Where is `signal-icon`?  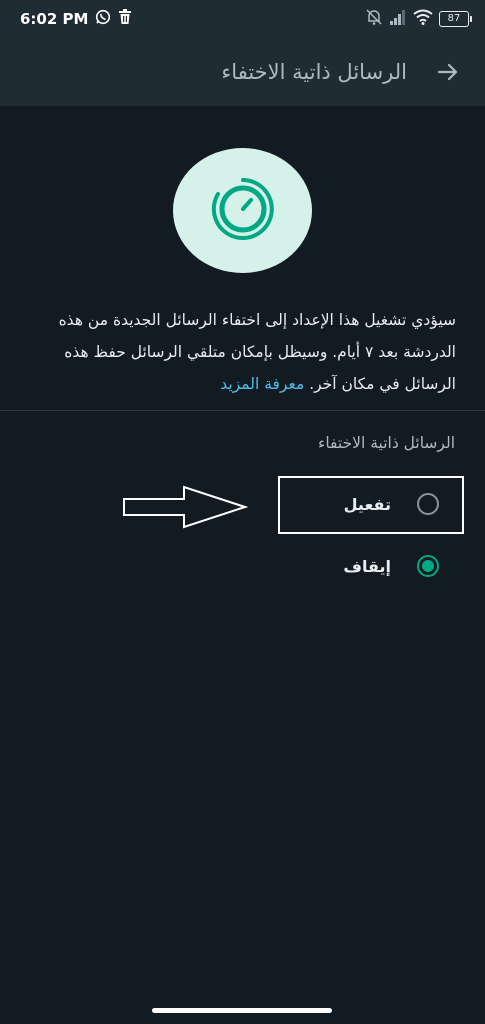 signal-icon is located at coordinates (398, 19).